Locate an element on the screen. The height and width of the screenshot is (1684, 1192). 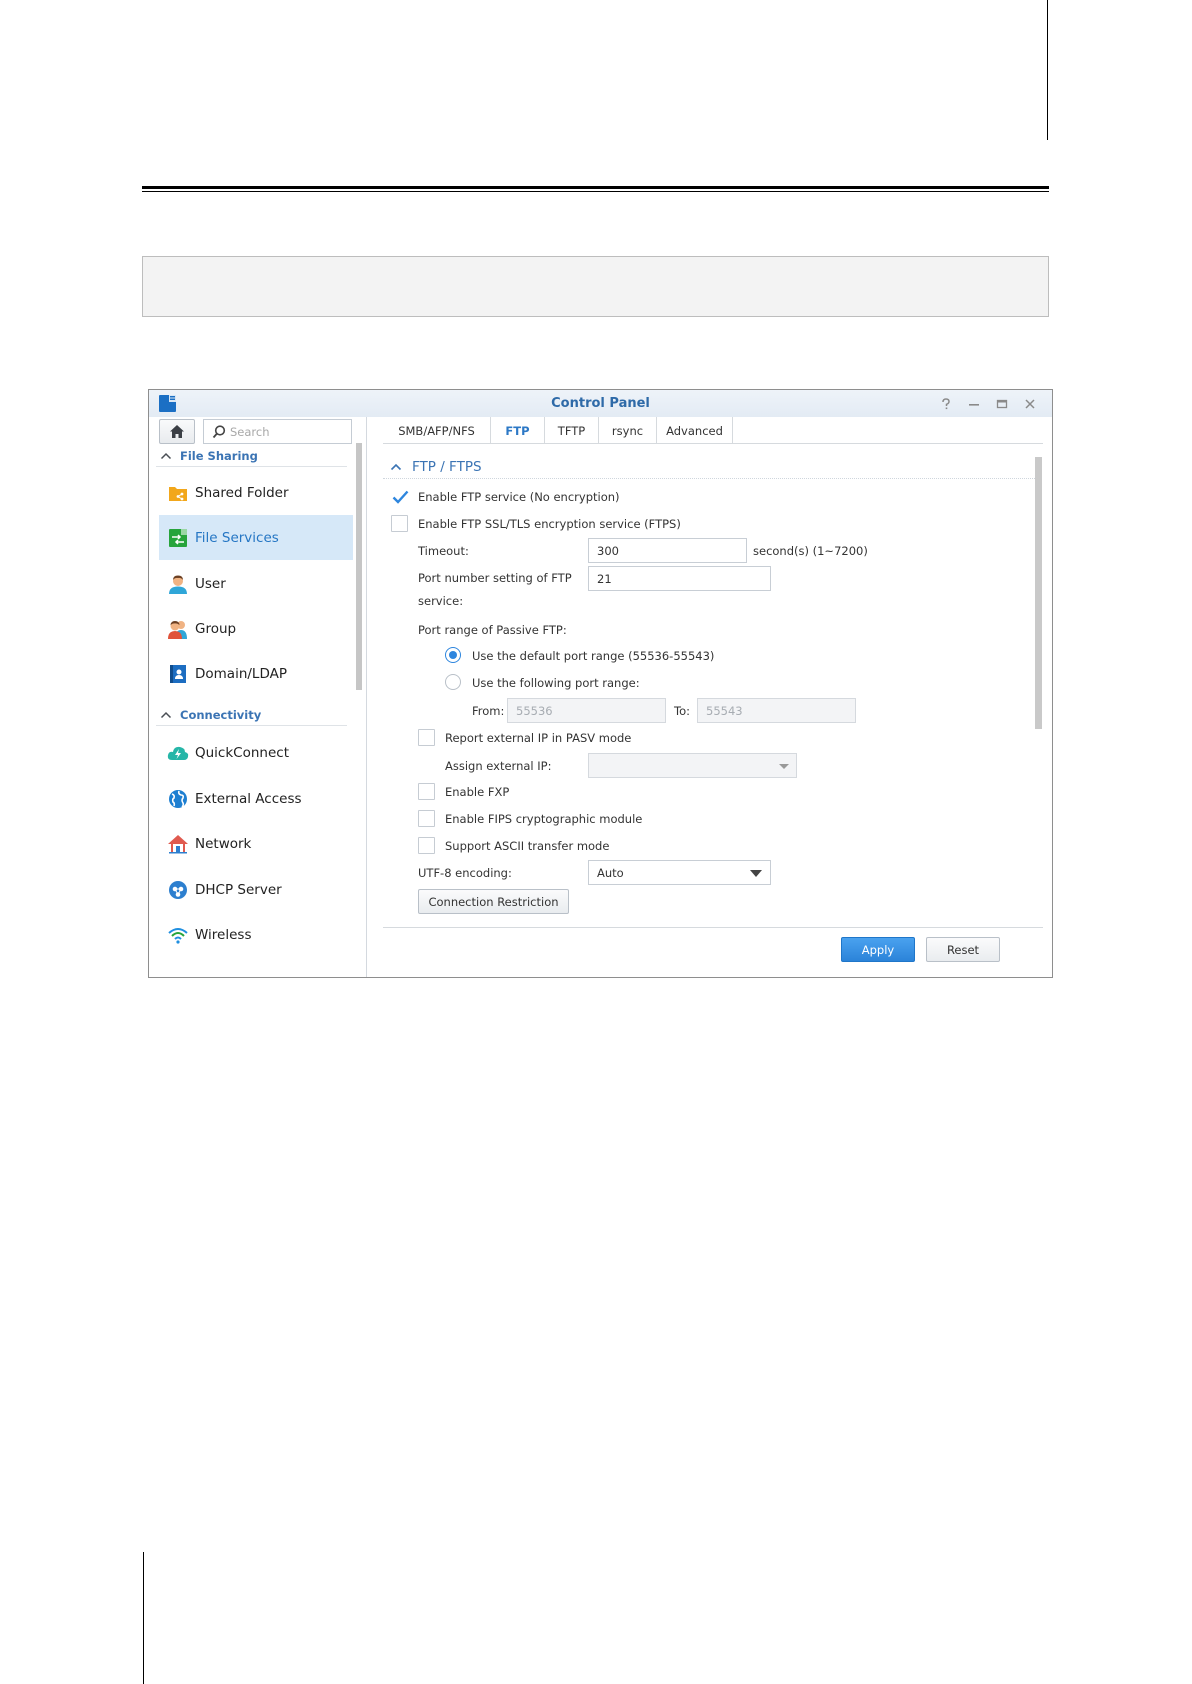
tab-bar: SMB/AFP/NFS FTP TFTP rsync Advanced is located at coordinates (713, 431).